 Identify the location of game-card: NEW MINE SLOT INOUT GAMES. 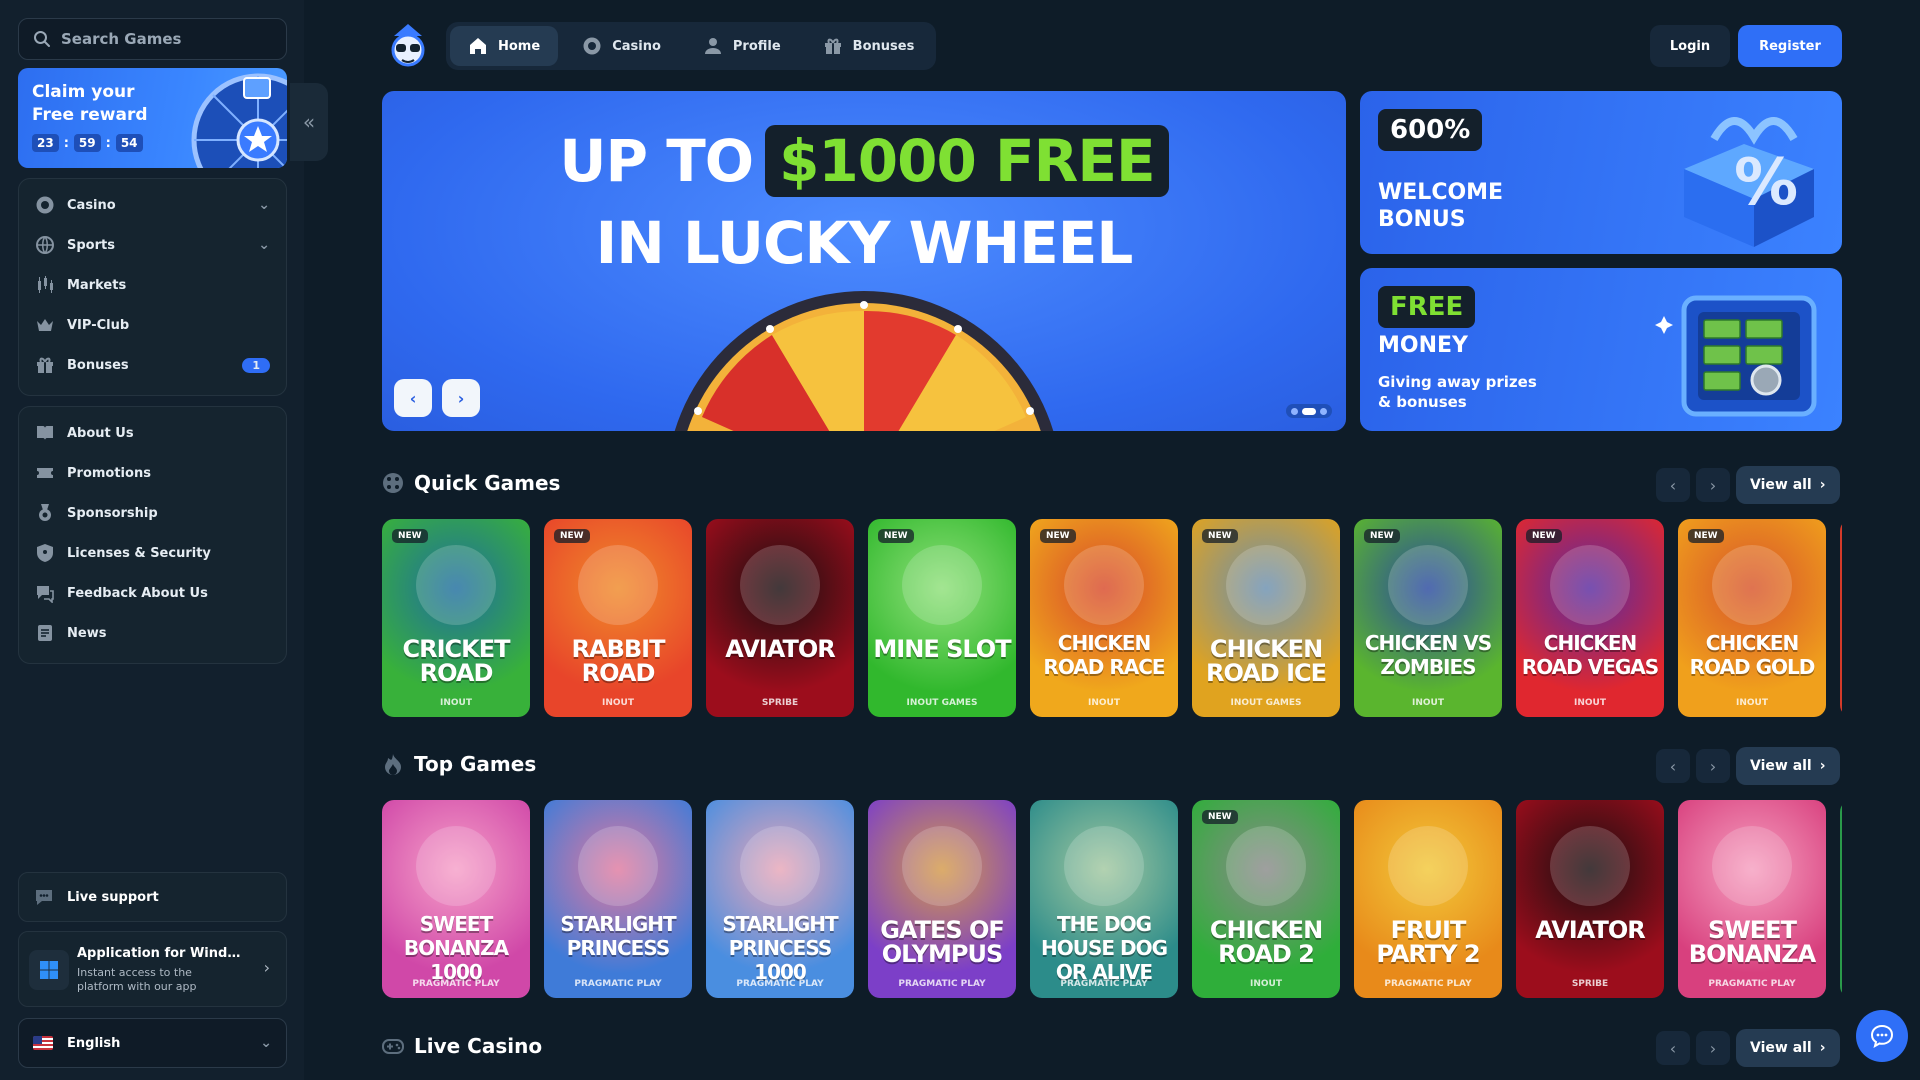
(942, 618).